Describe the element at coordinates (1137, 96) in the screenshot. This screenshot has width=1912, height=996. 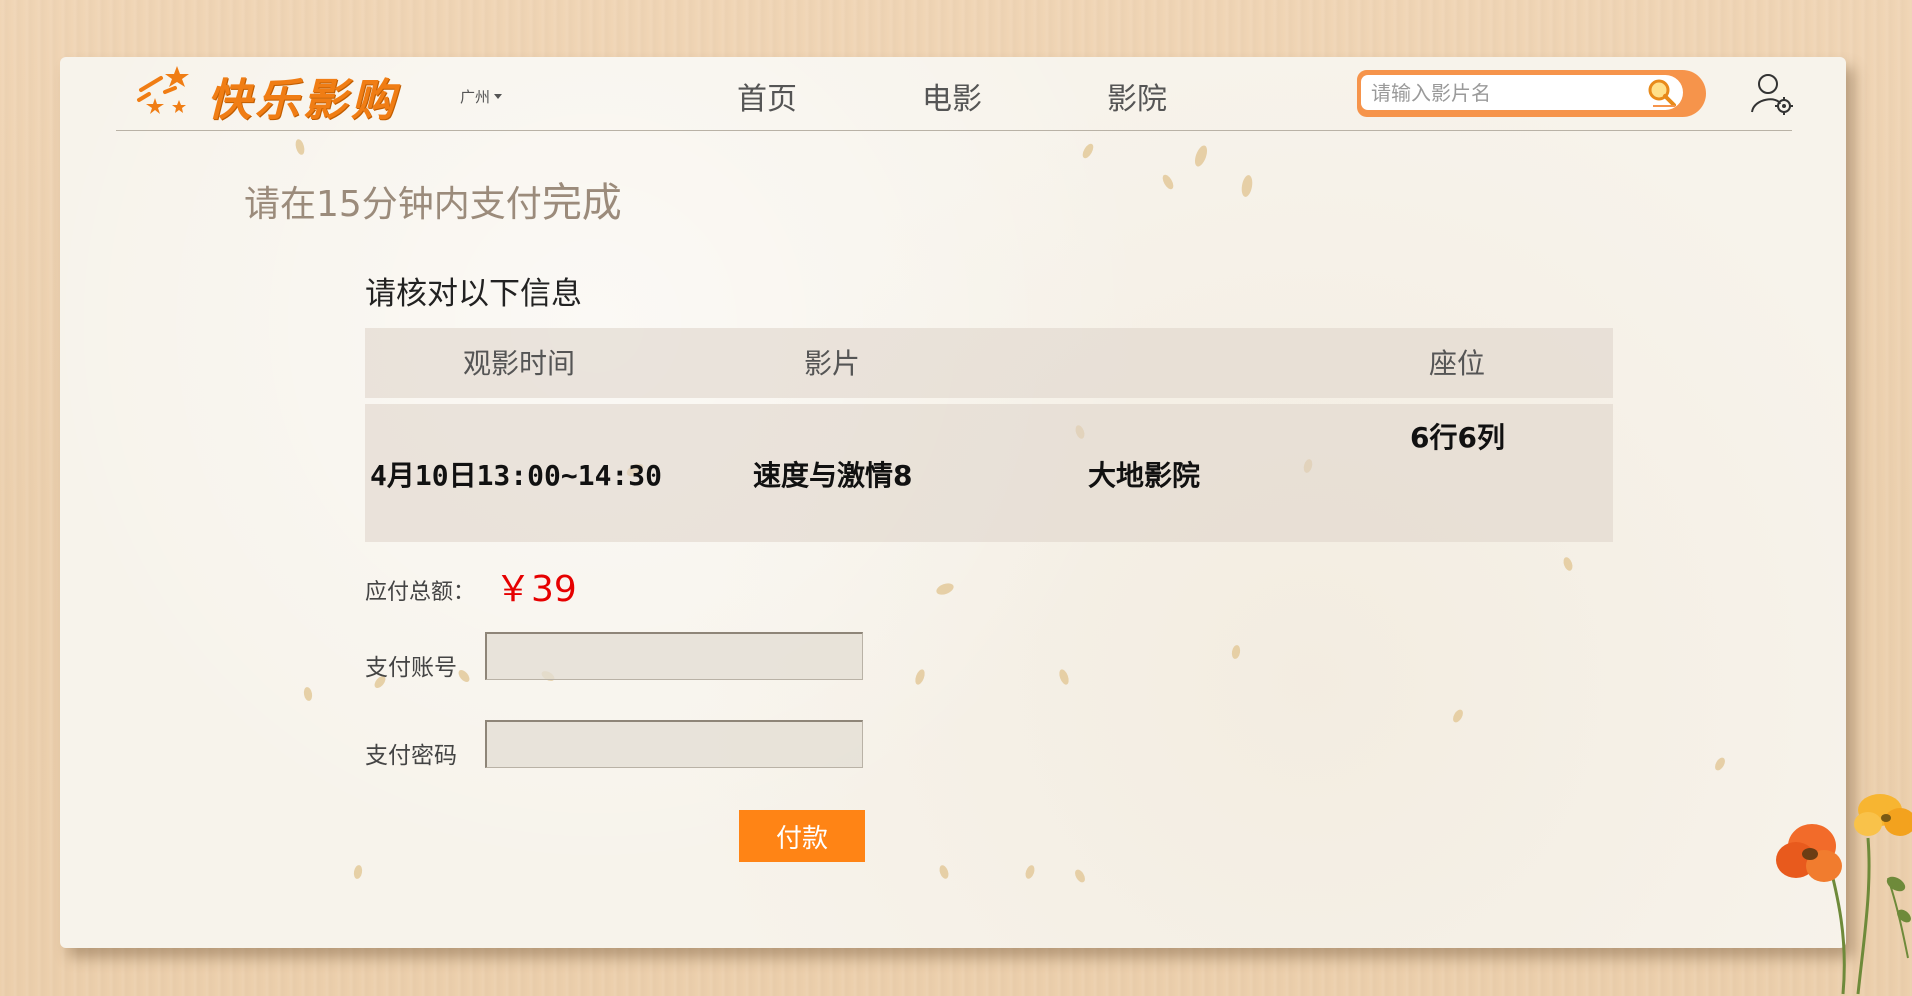
I see `nav-cinemas: 影院` at that location.